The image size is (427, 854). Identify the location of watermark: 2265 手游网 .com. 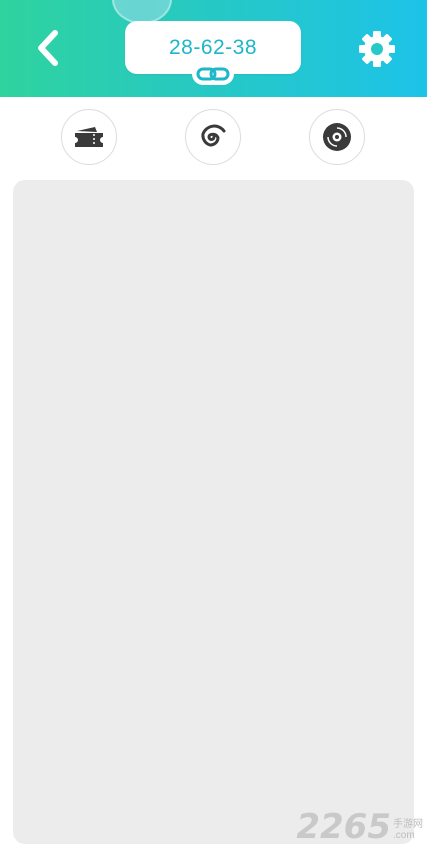
(359, 827).